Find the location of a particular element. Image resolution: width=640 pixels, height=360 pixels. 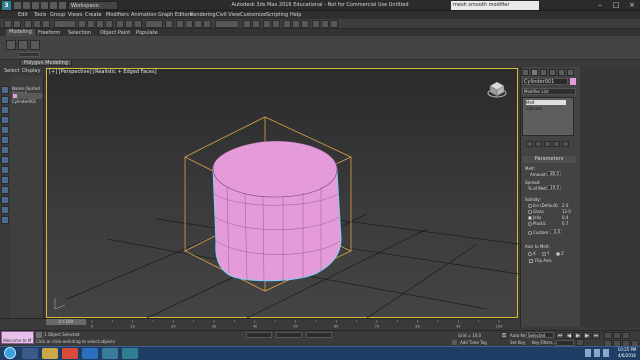

key-mode-icon: ⚿ is located at coordinates (504, 335).